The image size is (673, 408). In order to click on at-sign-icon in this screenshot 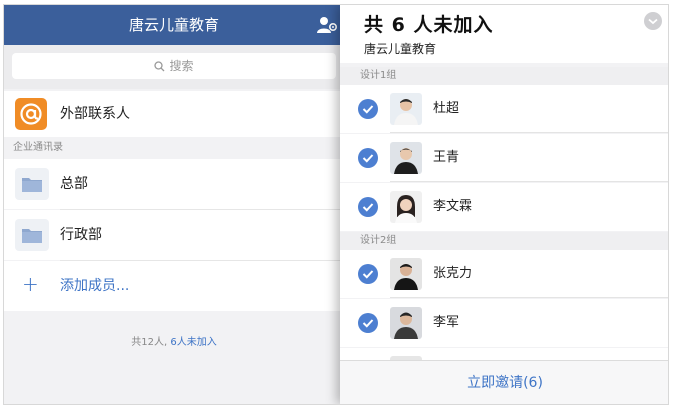, I will do `click(31, 114)`.